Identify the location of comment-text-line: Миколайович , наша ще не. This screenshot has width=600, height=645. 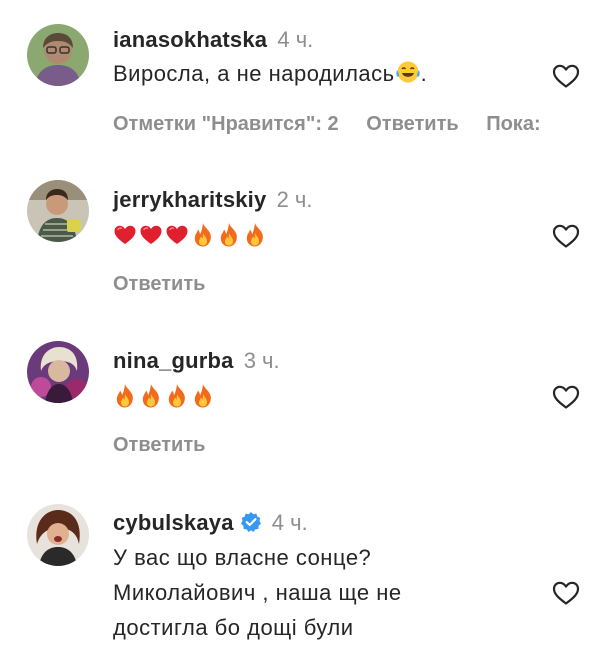
(257, 592).